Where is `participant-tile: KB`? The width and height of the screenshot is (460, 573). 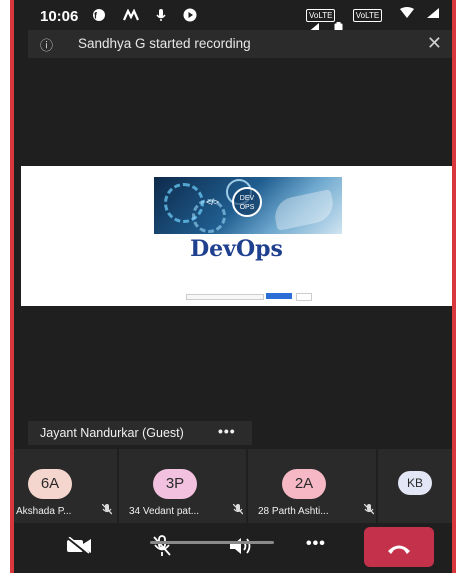
participant-tile: KB is located at coordinates (415, 486).